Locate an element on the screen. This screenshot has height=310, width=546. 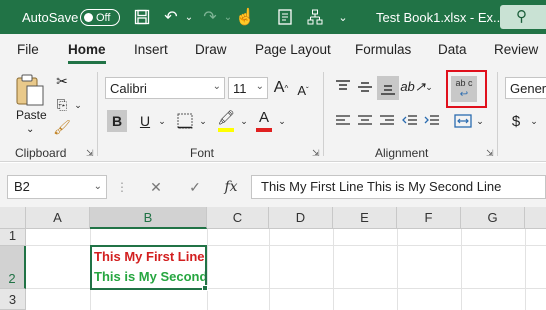
increase-indent-icon is located at coordinates (432, 121).